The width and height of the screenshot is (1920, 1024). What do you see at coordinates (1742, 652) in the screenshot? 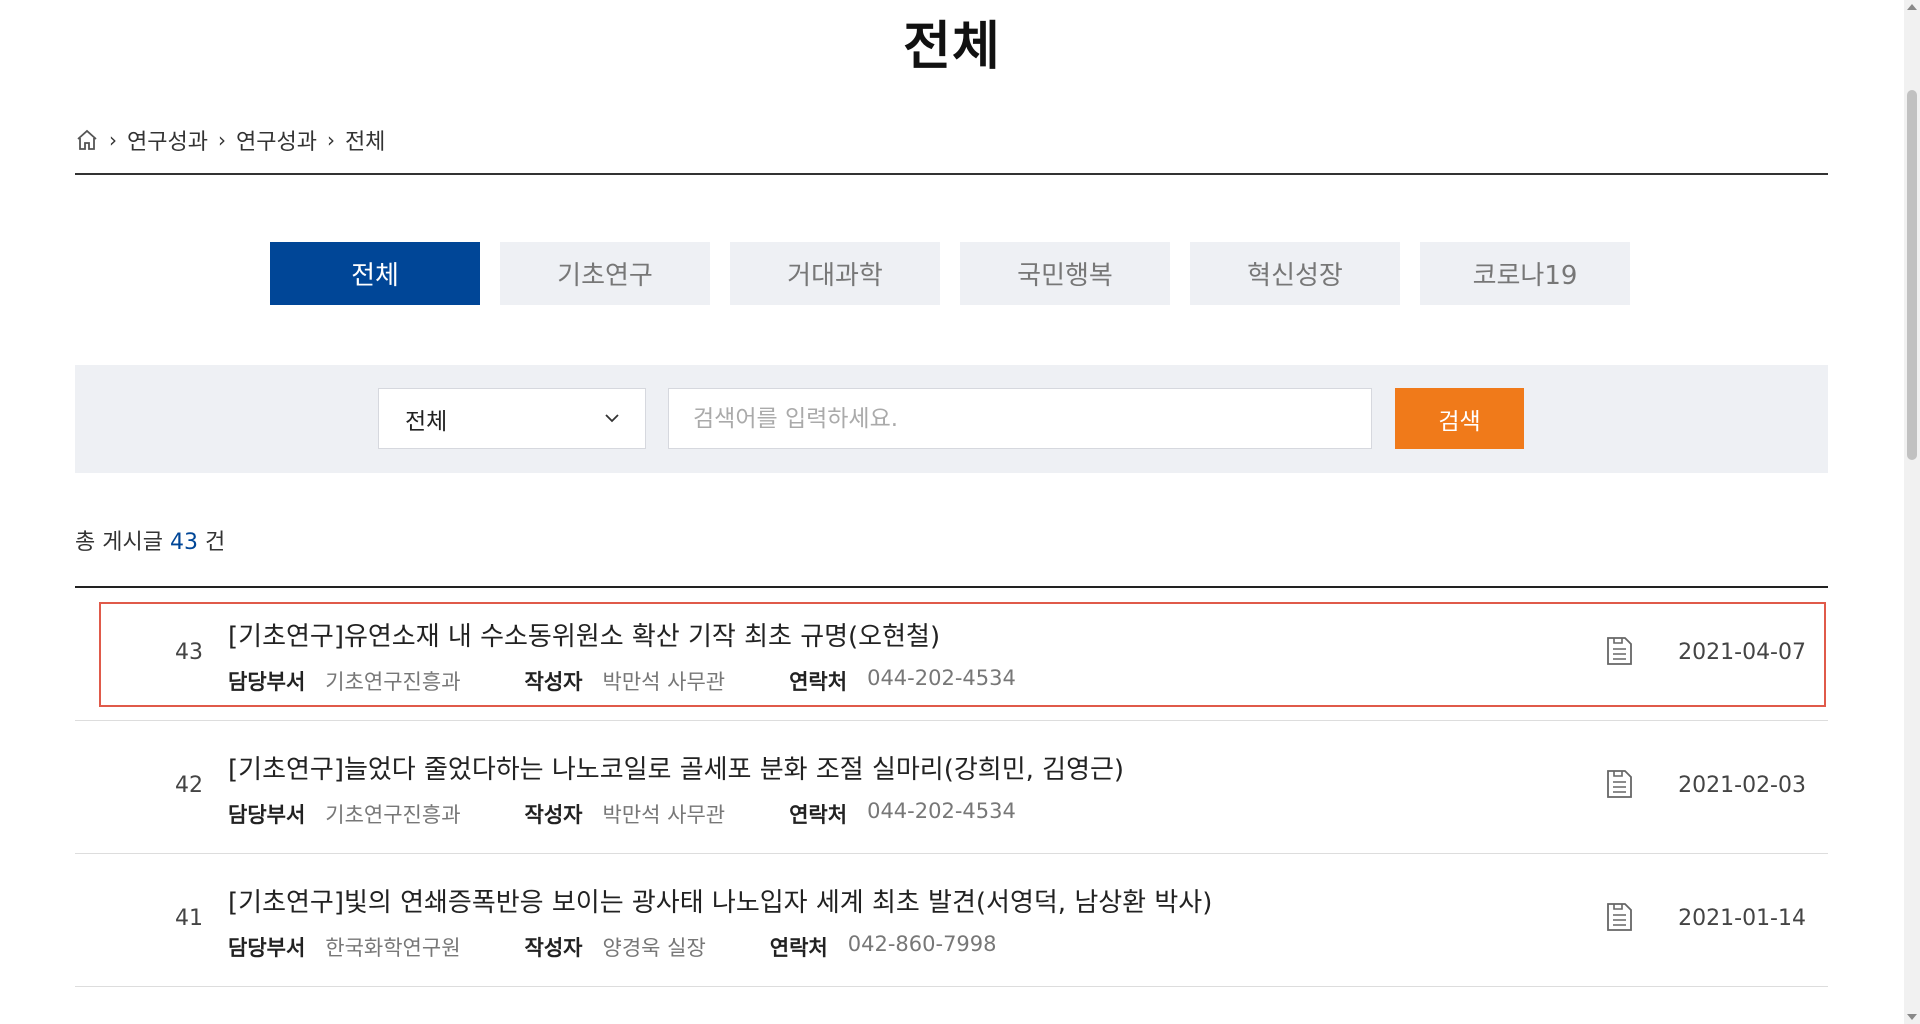
I see `post-date: 2021-04-07` at bounding box center [1742, 652].